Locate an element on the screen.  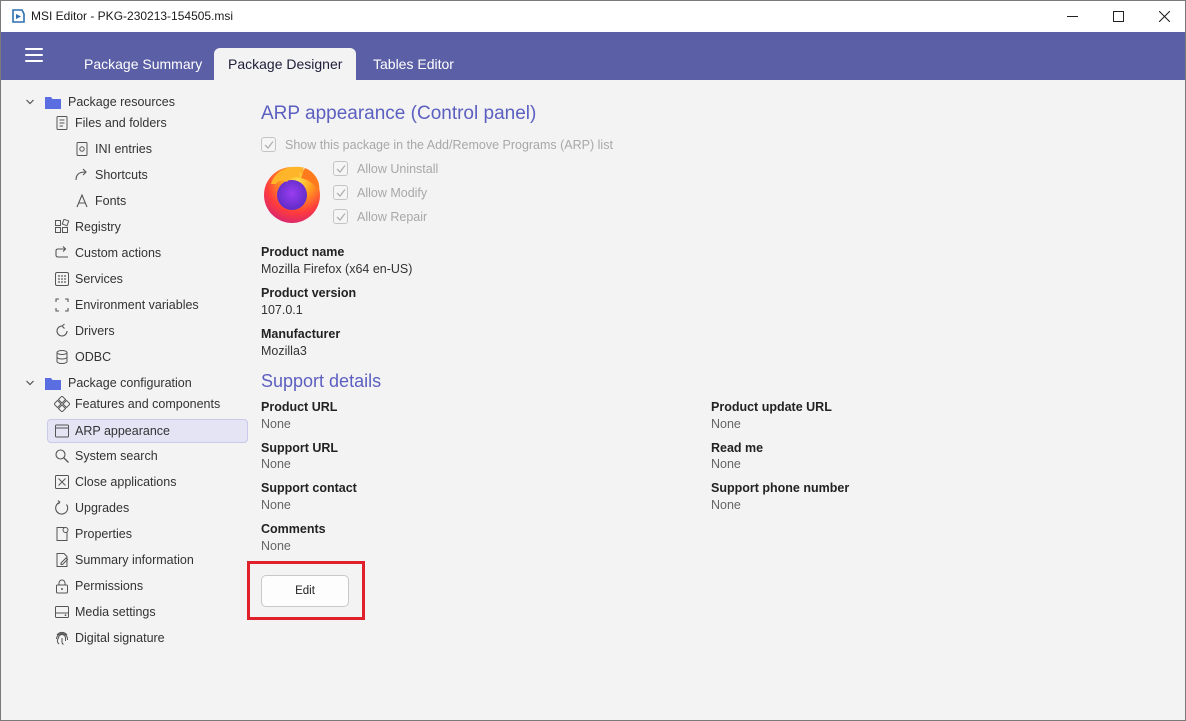
sidebar-item-shortcuts: Shortcuts is located at coordinates (110, 175).